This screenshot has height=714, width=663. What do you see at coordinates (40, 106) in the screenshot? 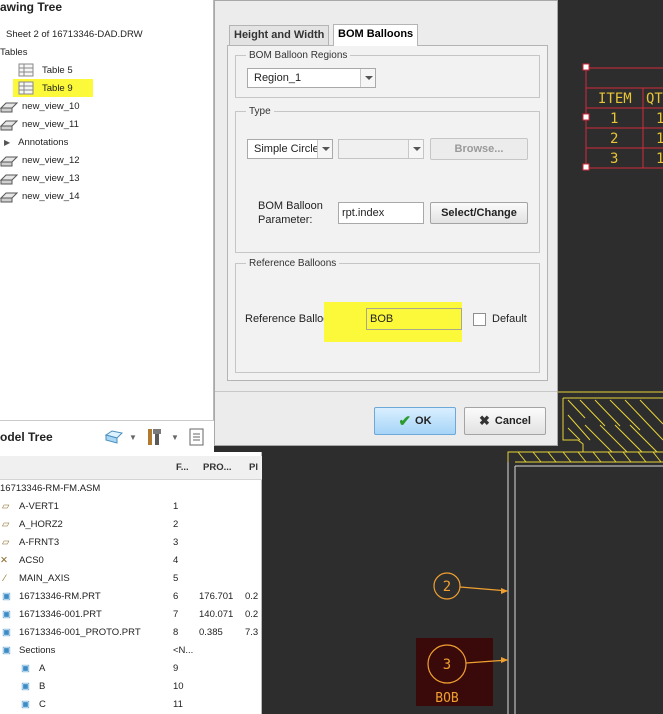
I see `tree-item-view-10: new_view_10` at bounding box center [40, 106].